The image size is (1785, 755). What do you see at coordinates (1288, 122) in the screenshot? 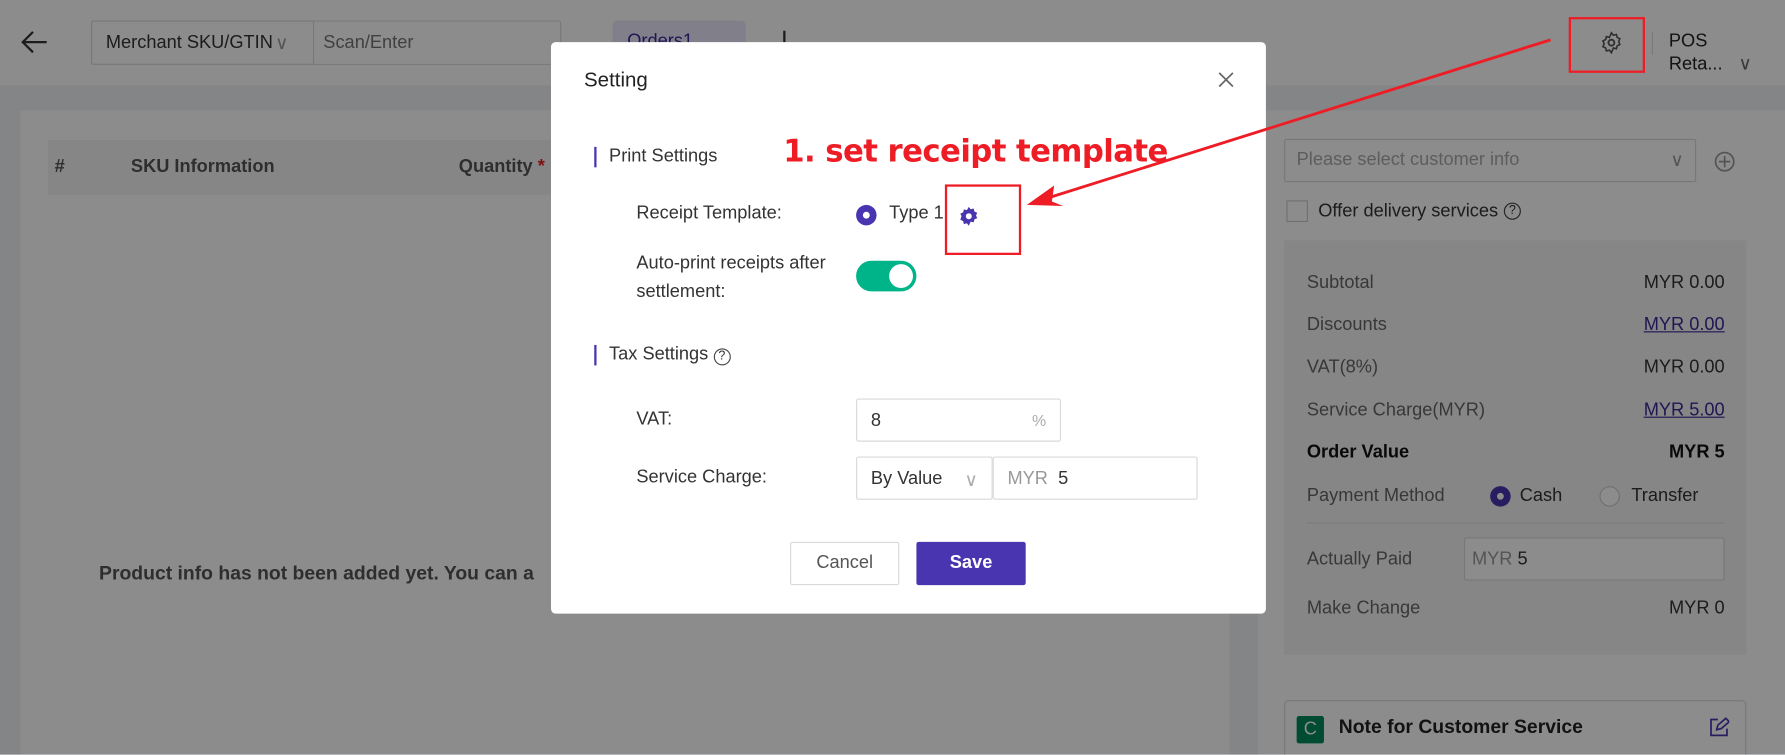
I see `annotation-arrow` at bounding box center [1288, 122].